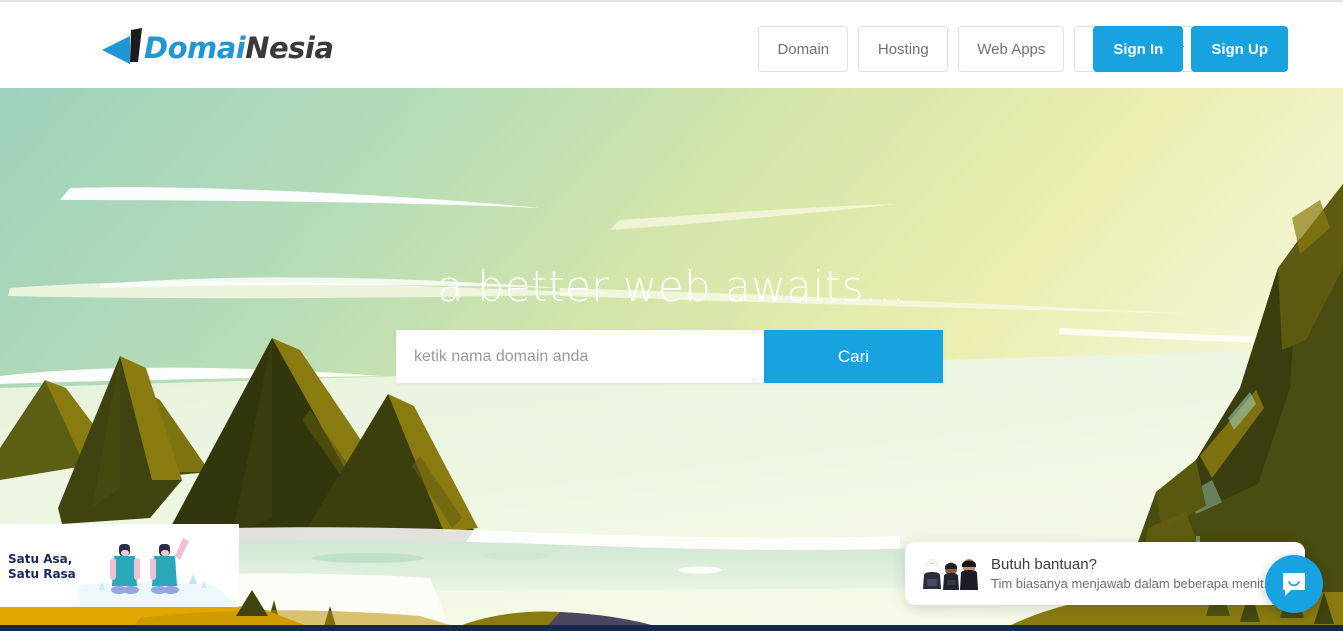 The height and width of the screenshot is (631, 1343). Describe the element at coordinates (580, 356) in the screenshot. I see `domain-search-input` at that location.